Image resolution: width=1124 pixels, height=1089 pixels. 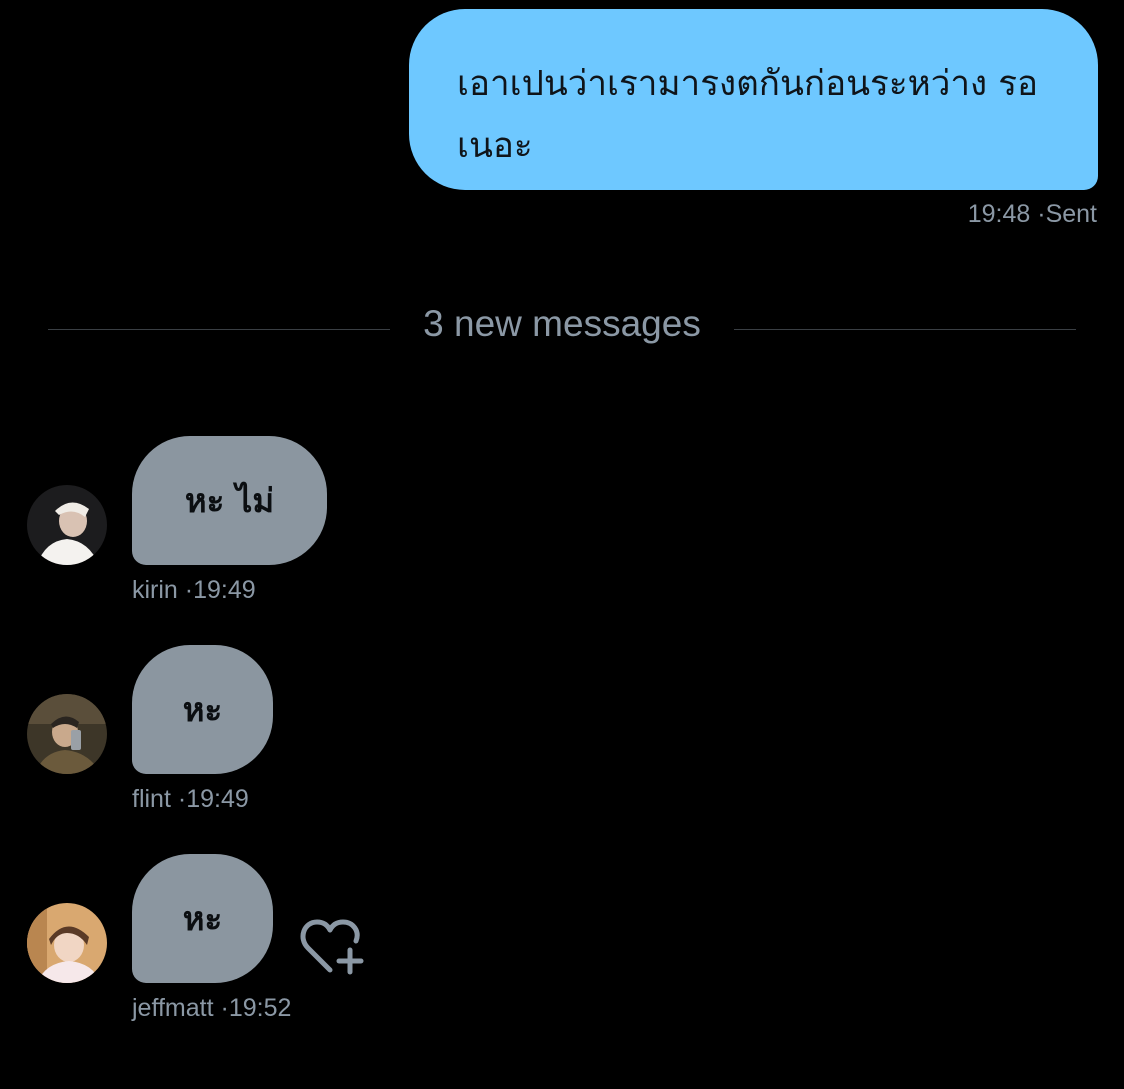 I want to click on received-message-meta: flint ·19:49, so click(x=190, y=799).